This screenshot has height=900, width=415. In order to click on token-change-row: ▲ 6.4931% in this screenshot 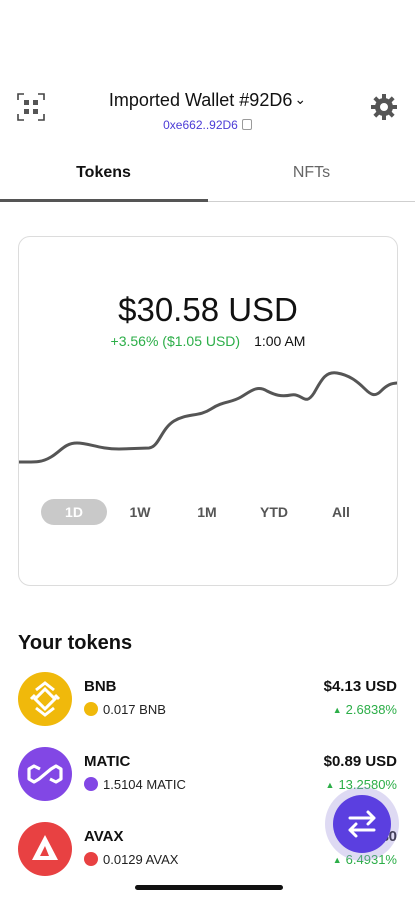, I will do `click(365, 859)`.